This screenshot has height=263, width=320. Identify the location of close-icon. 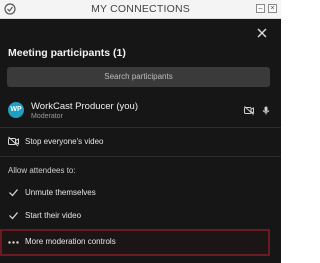
(262, 33).